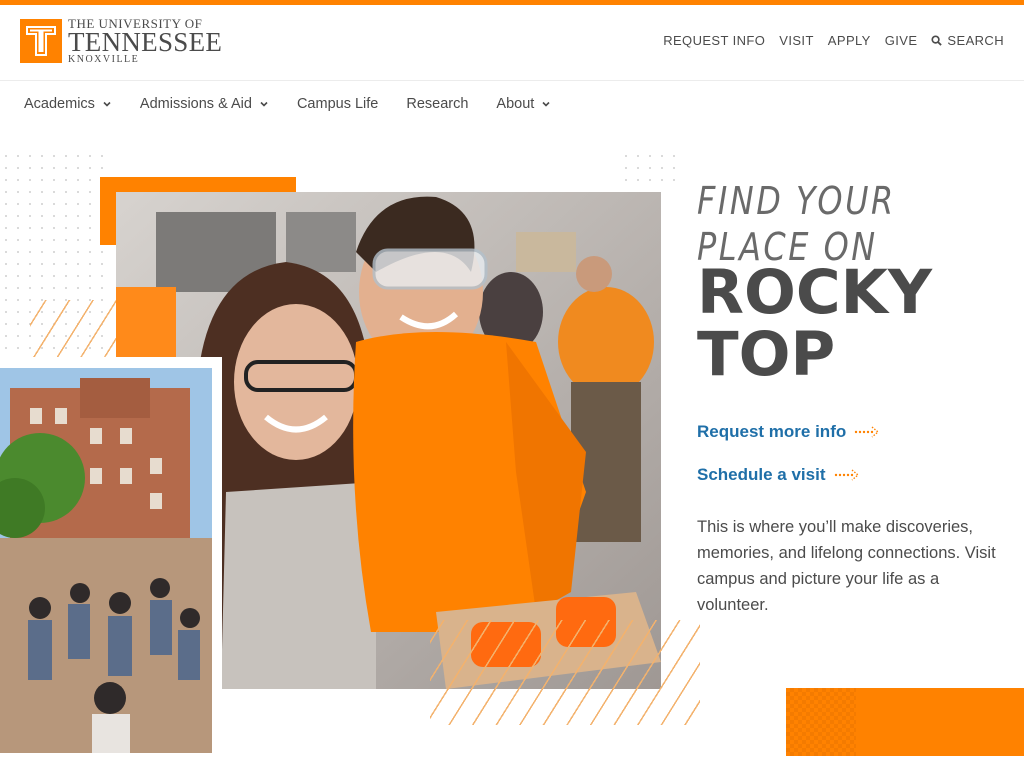 The height and width of the screenshot is (768, 1024). I want to click on search-label: SEARCH, so click(975, 40).